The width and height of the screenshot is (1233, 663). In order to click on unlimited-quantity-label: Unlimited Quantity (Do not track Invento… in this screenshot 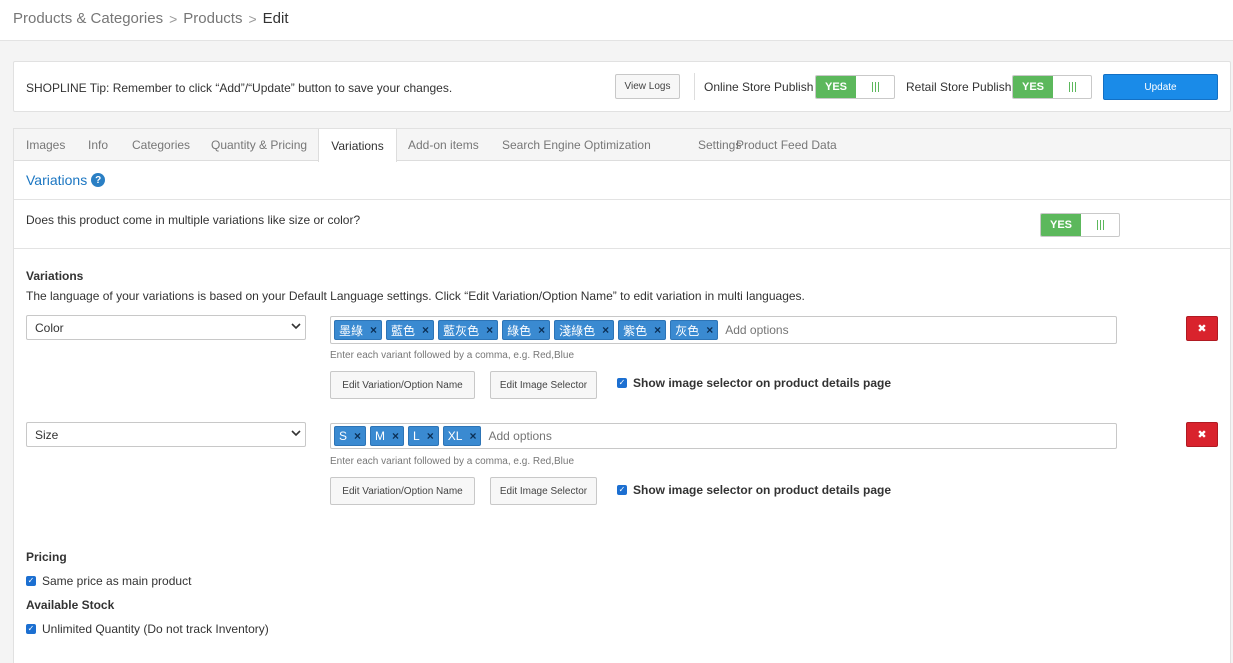, I will do `click(155, 629)`.